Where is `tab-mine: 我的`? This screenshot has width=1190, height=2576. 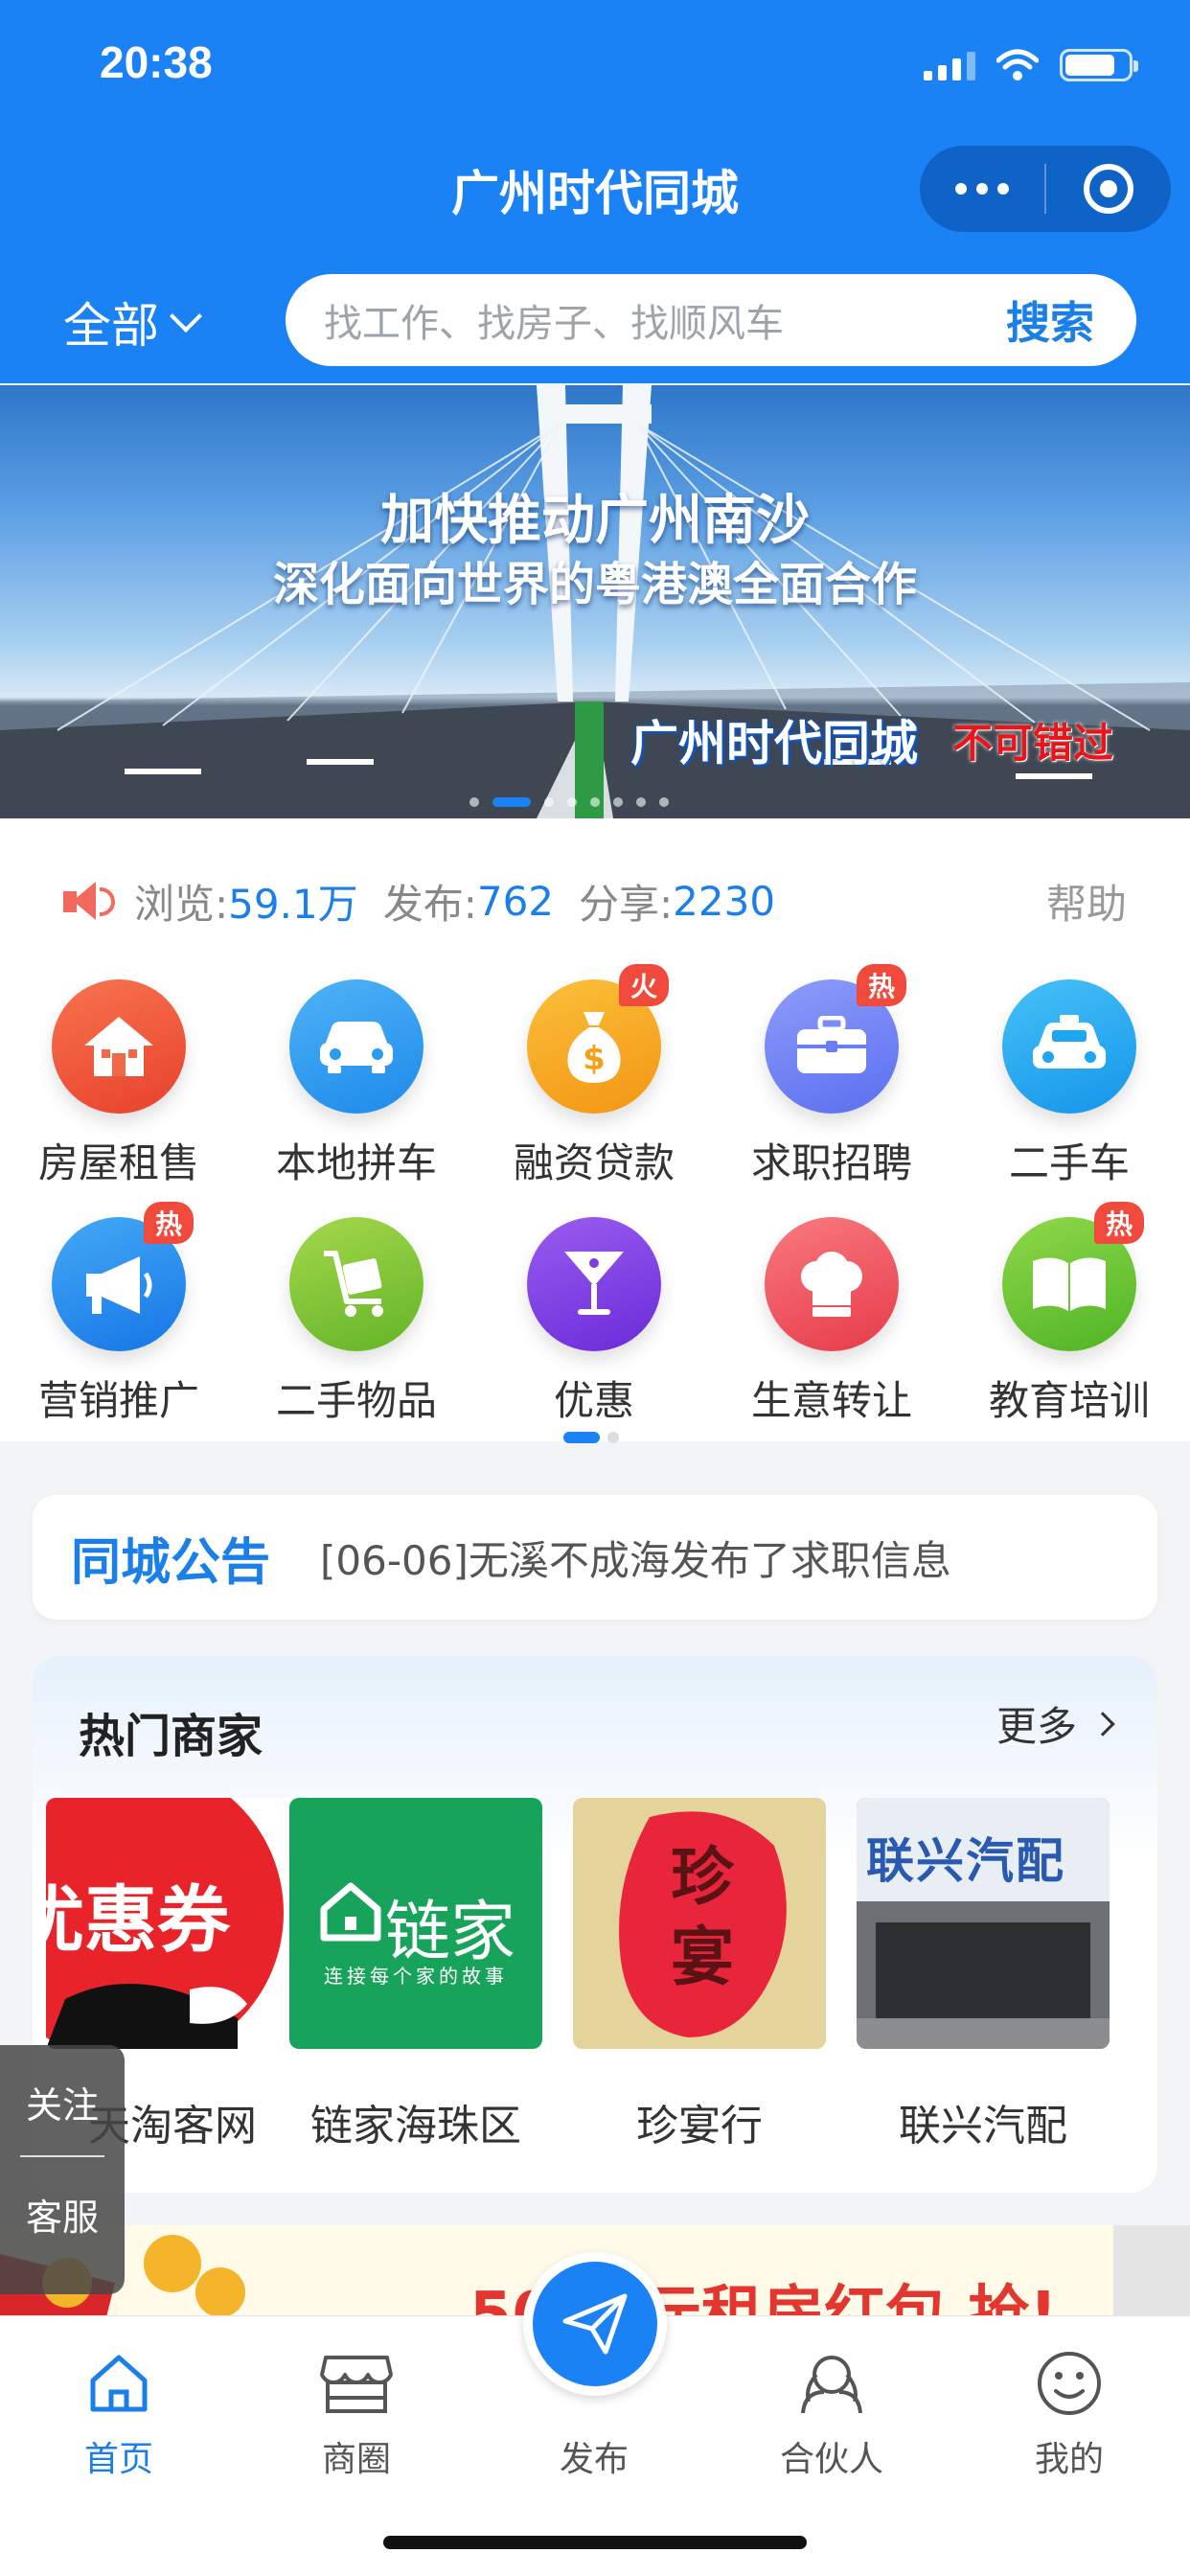 tab-mine: 我的 is located at coordinates (1069, 2413).